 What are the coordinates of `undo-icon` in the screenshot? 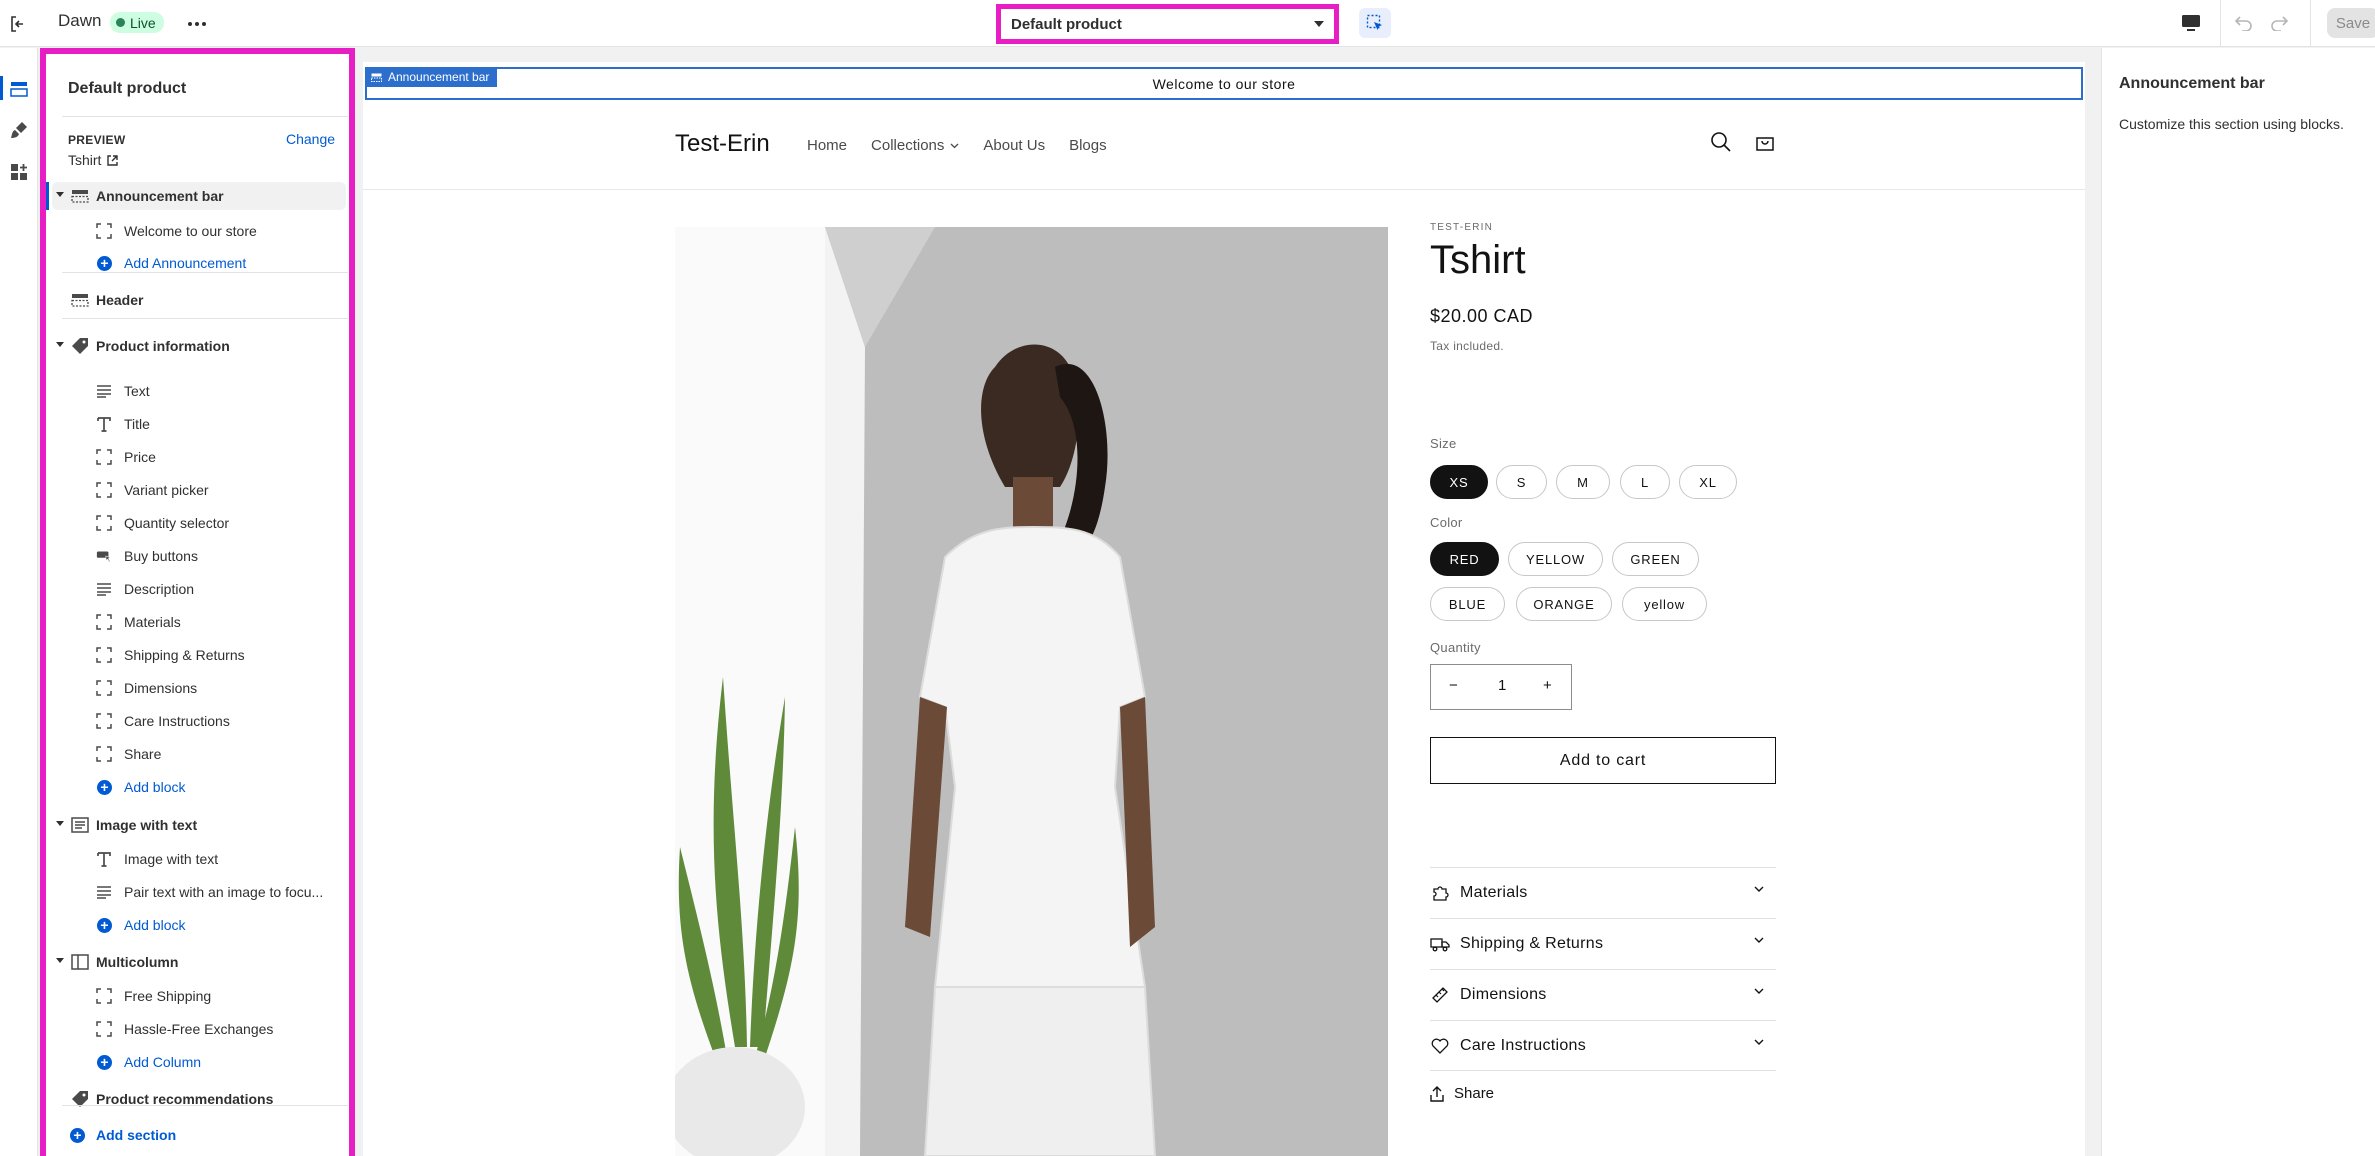 It's located at (2244, 23).